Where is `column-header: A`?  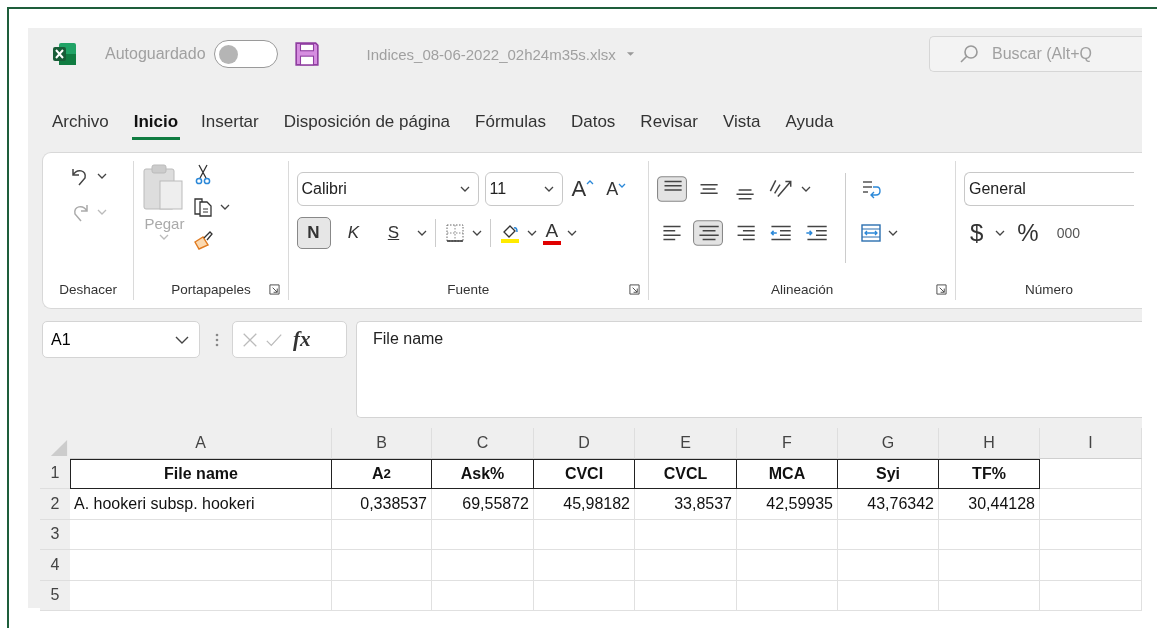
column-header: A is located at coordinates (201, 443).